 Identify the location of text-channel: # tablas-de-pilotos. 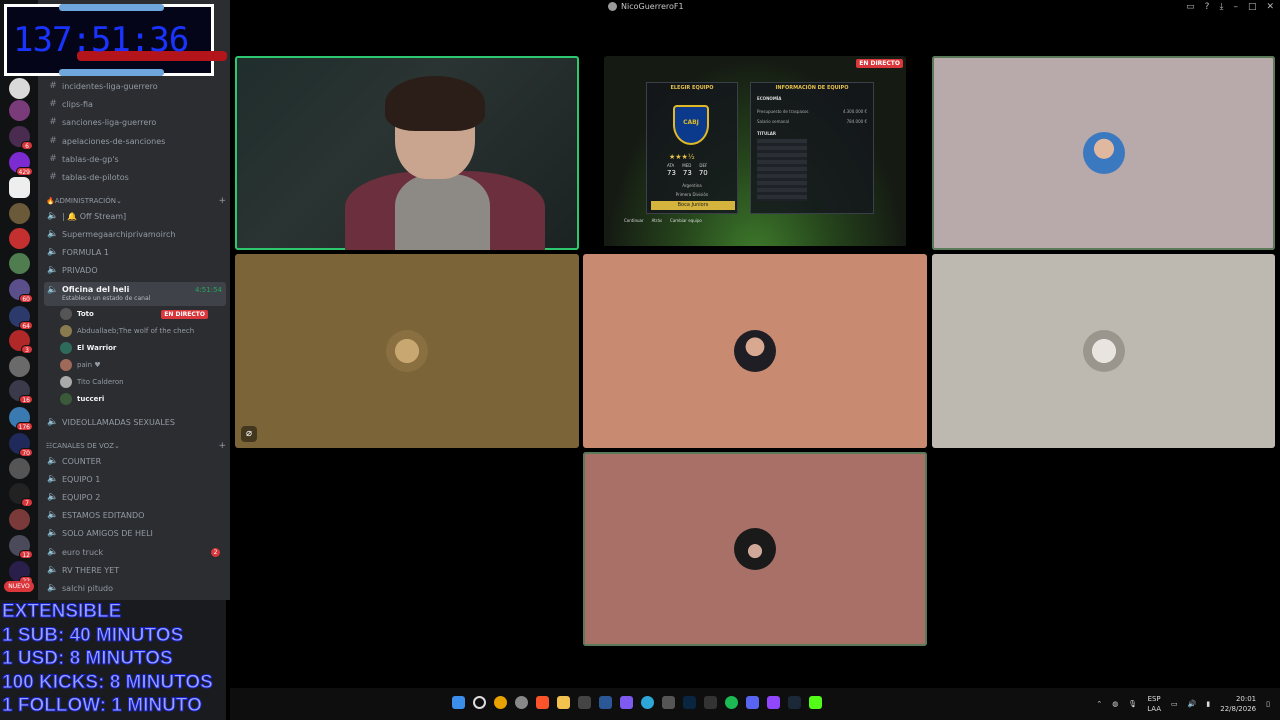
(136, 177).